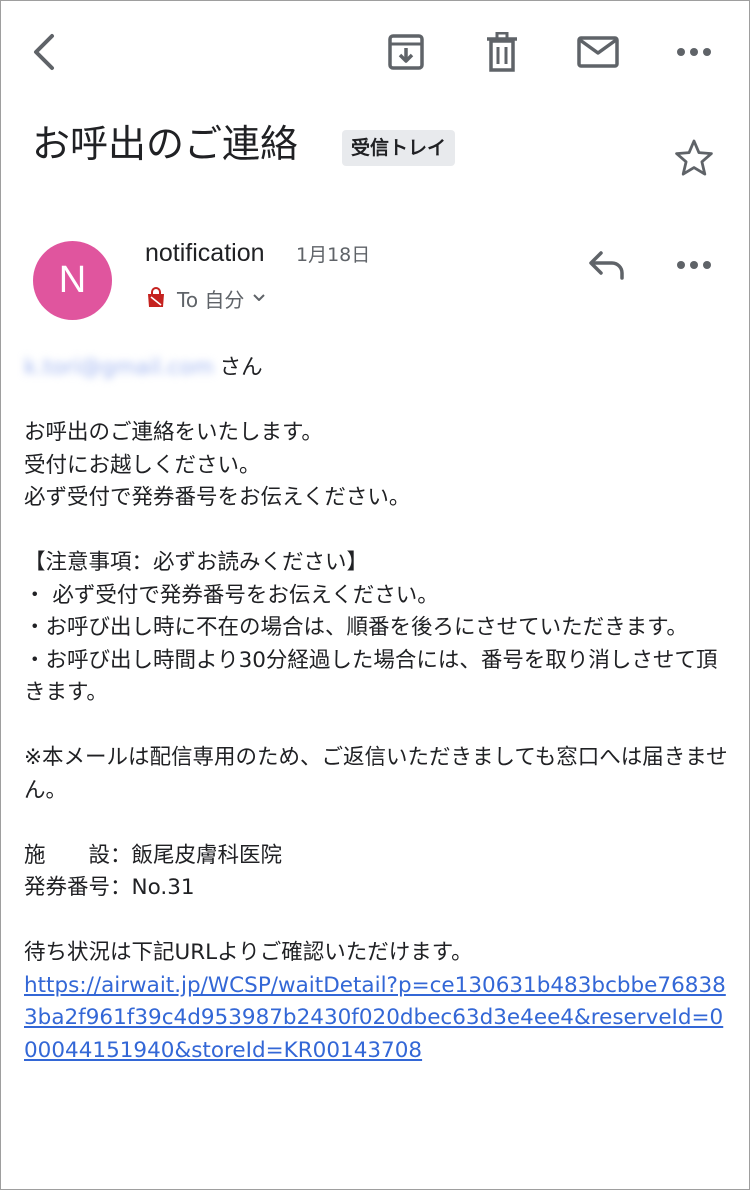  What do you see at coordinates (379, 368) in the screenshot?
I see `greeting-line: k.tori@gmail.com さん` at bounding box center [379, 368].